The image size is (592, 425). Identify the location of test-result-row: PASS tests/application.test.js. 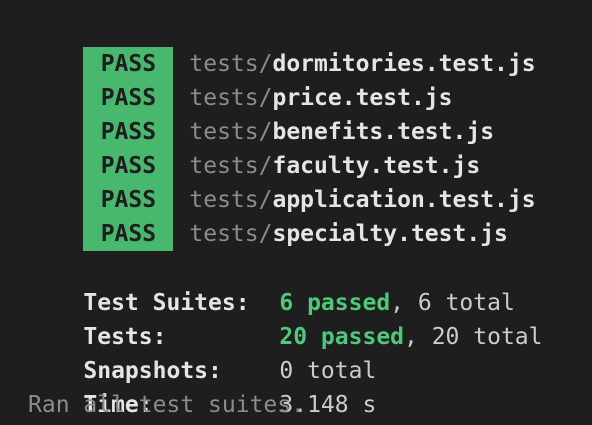
(282, 183).